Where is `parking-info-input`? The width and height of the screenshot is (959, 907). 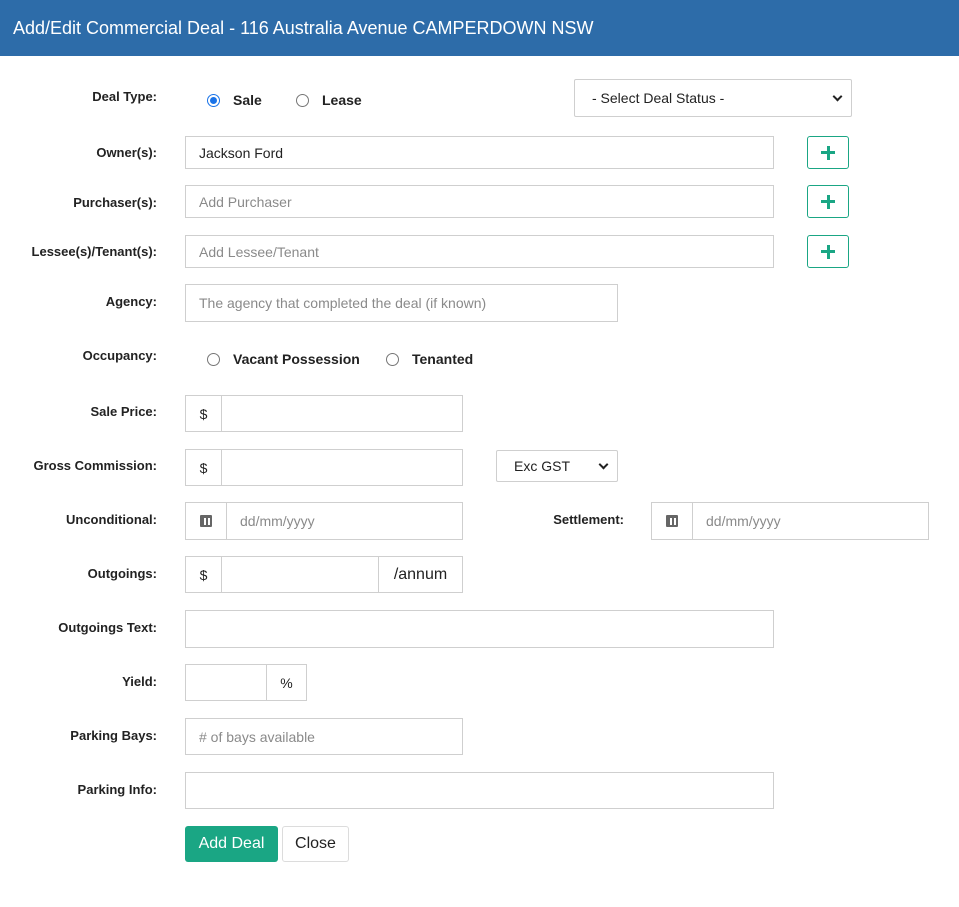 parking-info-input is located at coordinates (479, 790).